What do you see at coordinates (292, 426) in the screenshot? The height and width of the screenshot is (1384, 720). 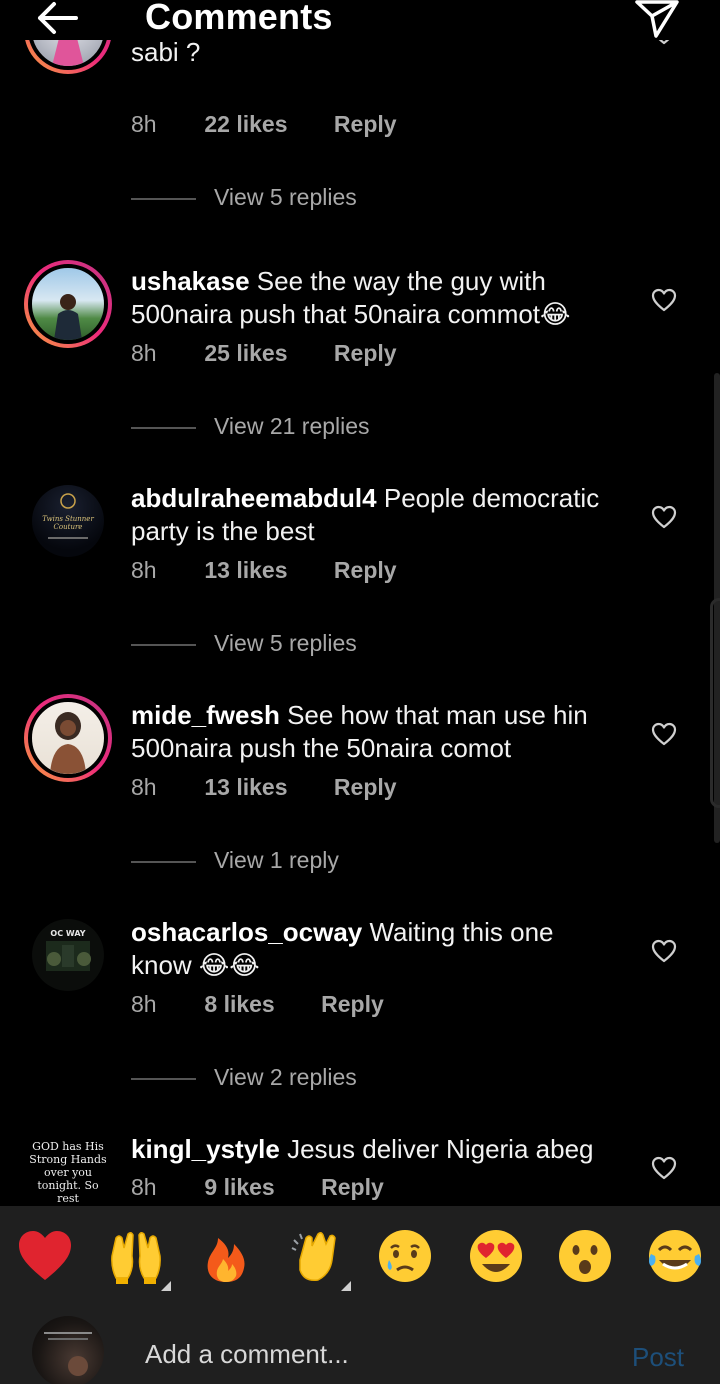 I see `view-replies-label: View 21 replies` at bounding box center [292, 426].